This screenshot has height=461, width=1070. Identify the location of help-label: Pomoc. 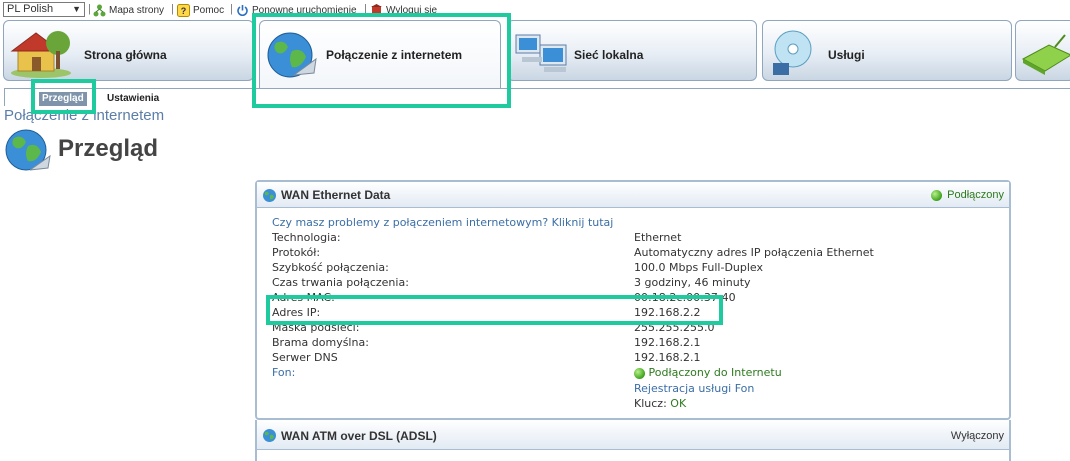
(209, 10).